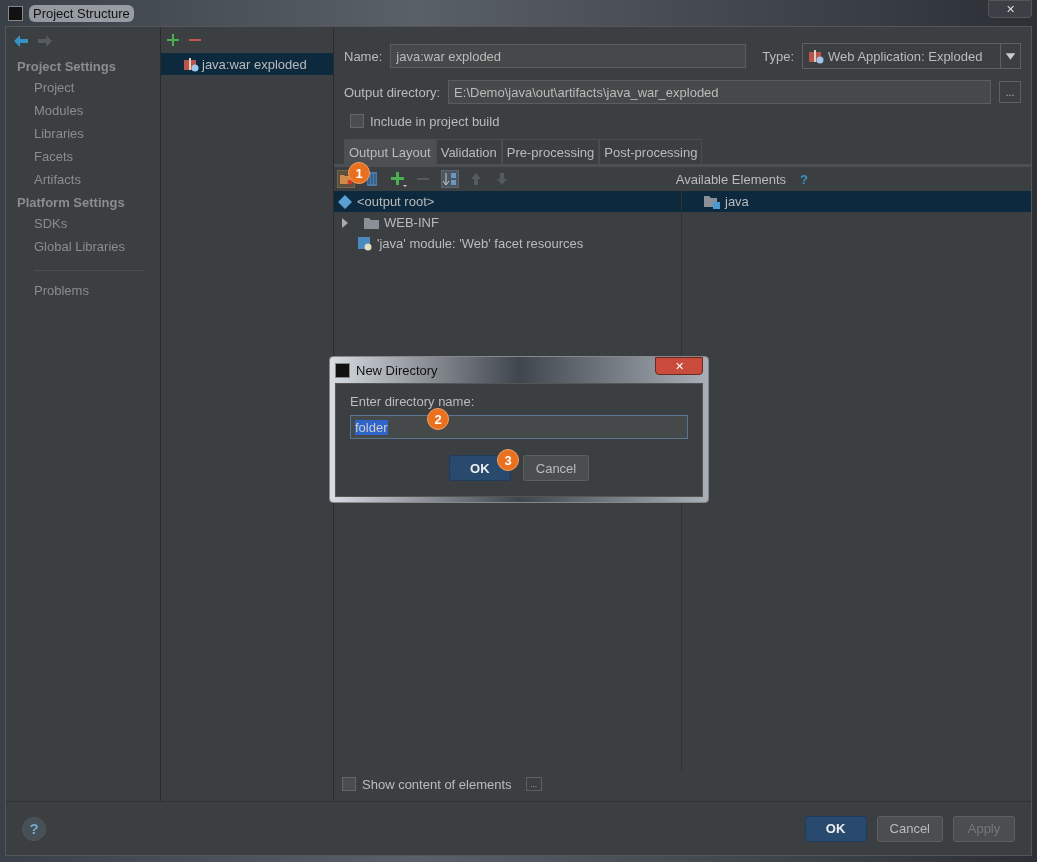 This screenshot has width=1037, height=862. I want to click on sort-icon, so click(450, 179).